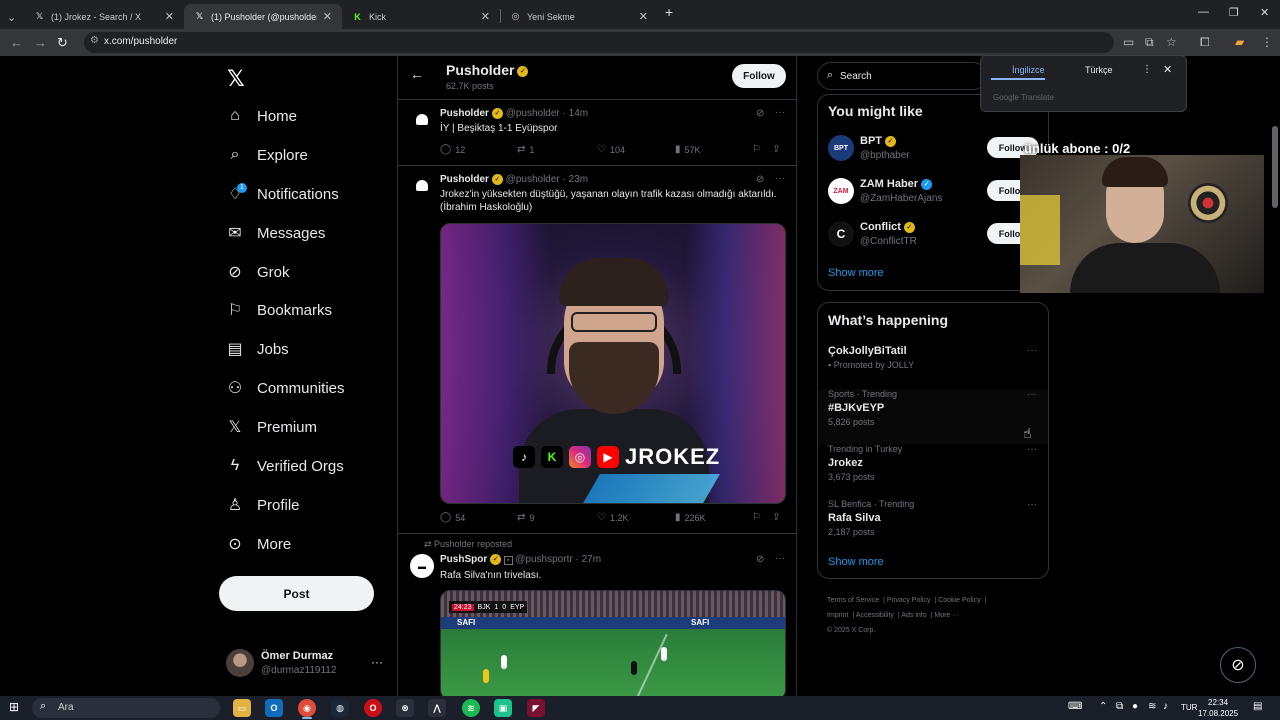 The image size is (1280, 720). I want to click on site-info-icon: ⚙, so click(94, 40).